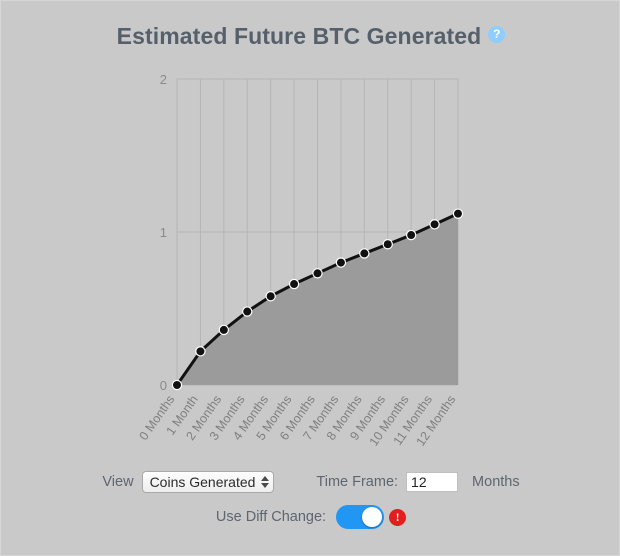 This screenshot has height=556, width=620. I want to click on page-title: Estimated Future BTC Generated?, so click(310, 36).